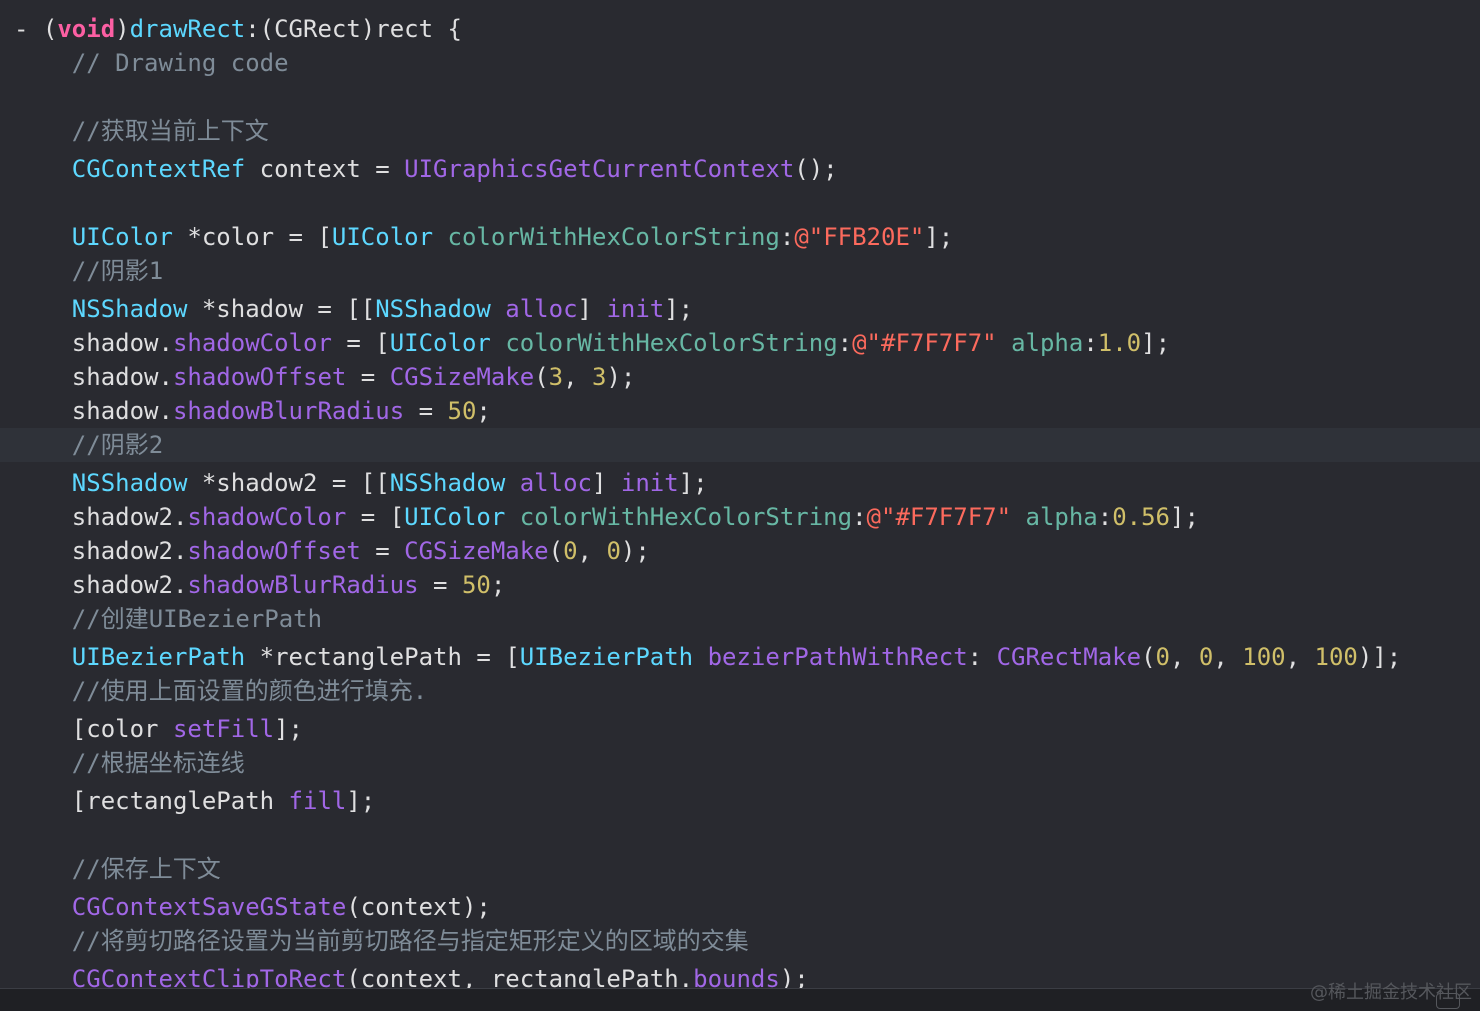  What do you see at coordinates (1090, 343) in the screenshot?
I see `code-token-plain: :` at bounding box center [1090, 343].